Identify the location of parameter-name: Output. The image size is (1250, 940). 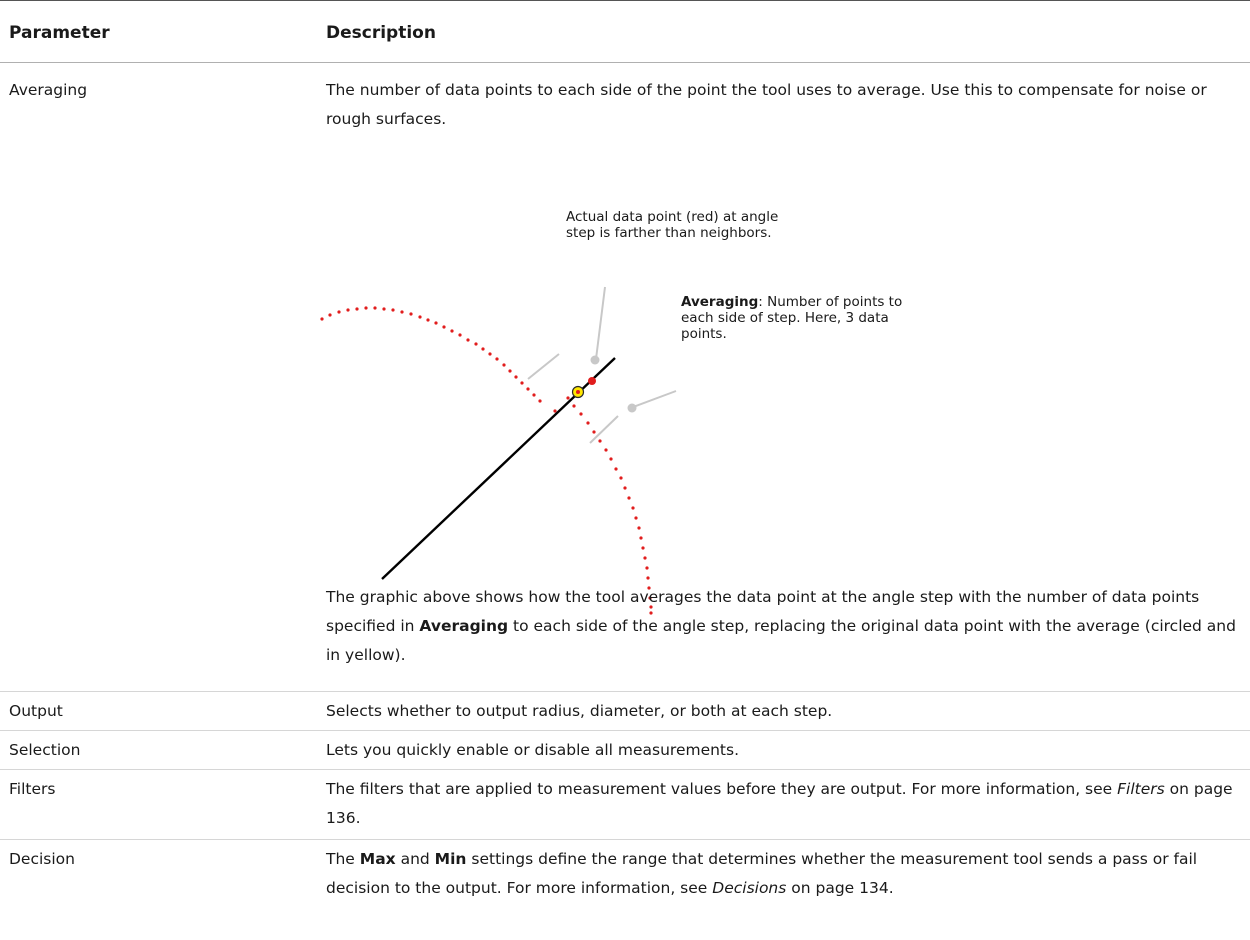
(36, 711).